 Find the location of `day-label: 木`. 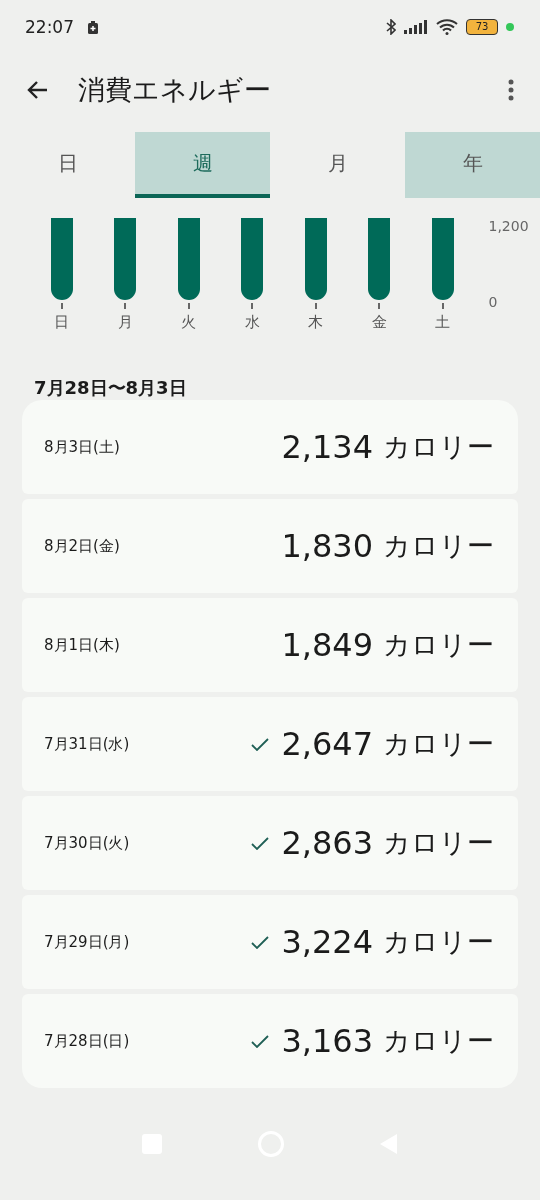

day-label: 木 is located at coordinates (316, 322).